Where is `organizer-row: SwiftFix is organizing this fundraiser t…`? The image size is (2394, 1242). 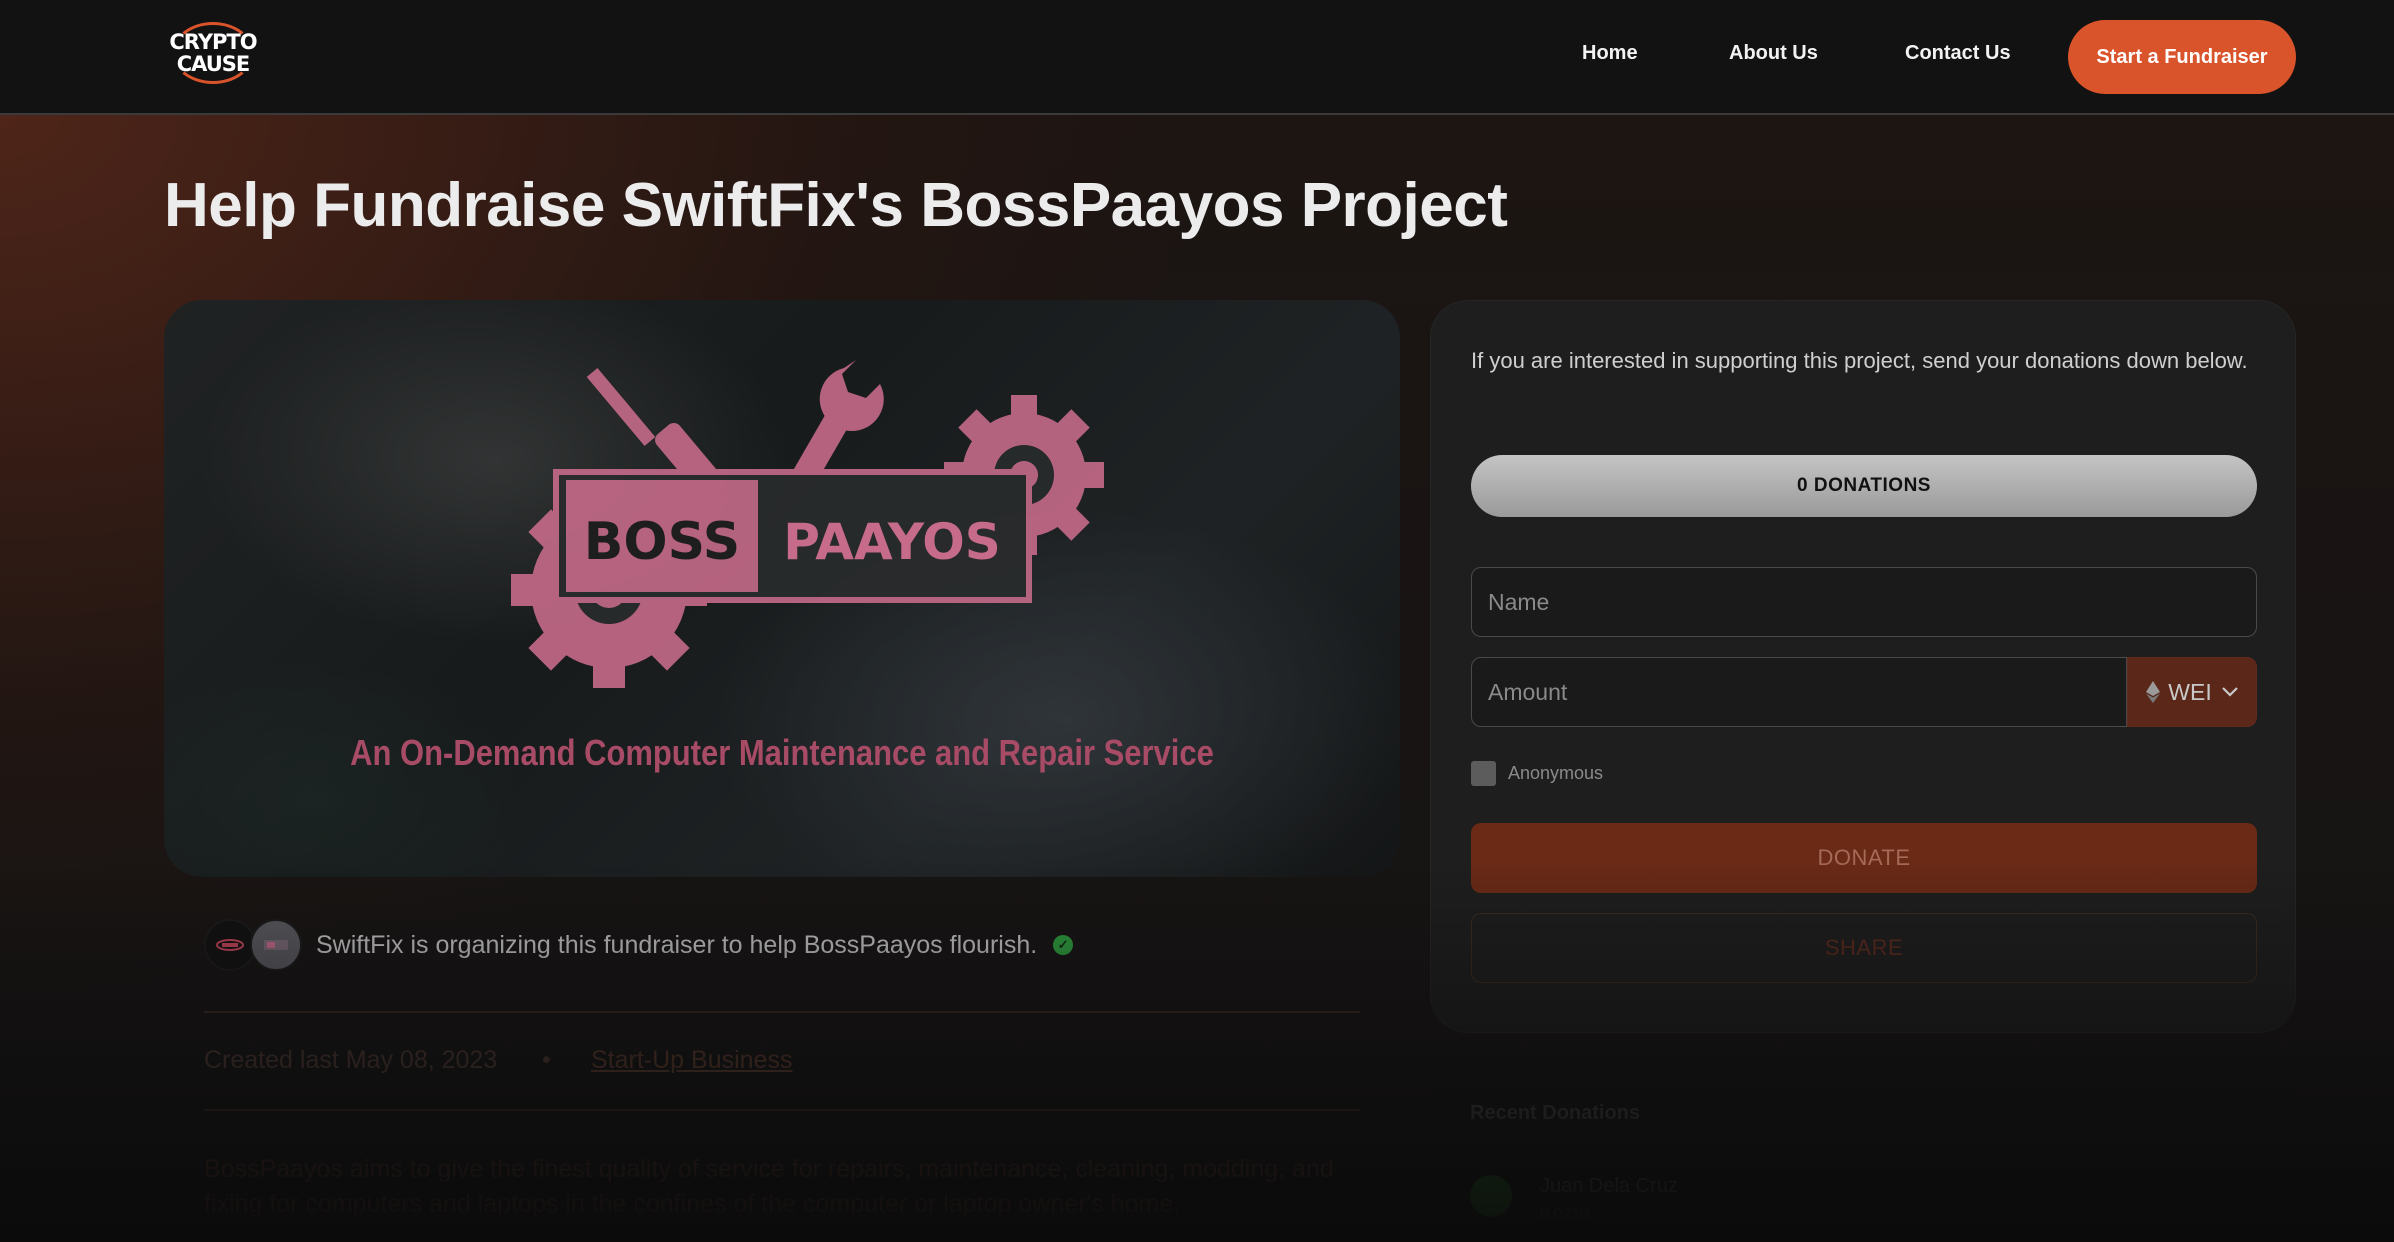
organizer-row: SwiftFix is organizing this fundraiser t… is located at coordinates (639, 945).